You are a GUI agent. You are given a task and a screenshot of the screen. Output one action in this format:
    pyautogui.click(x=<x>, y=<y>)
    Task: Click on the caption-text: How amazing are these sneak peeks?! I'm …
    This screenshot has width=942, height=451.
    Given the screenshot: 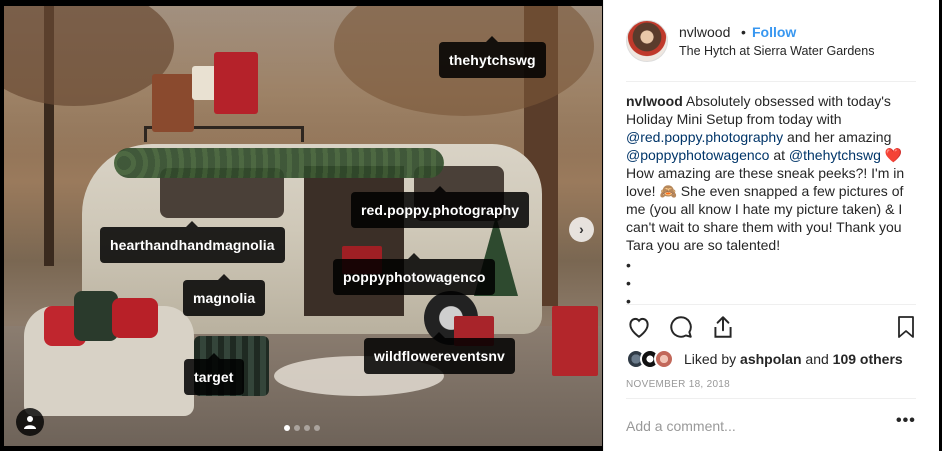 What is the action you would take?
    pyautogui.click(x=765, y=209)
    